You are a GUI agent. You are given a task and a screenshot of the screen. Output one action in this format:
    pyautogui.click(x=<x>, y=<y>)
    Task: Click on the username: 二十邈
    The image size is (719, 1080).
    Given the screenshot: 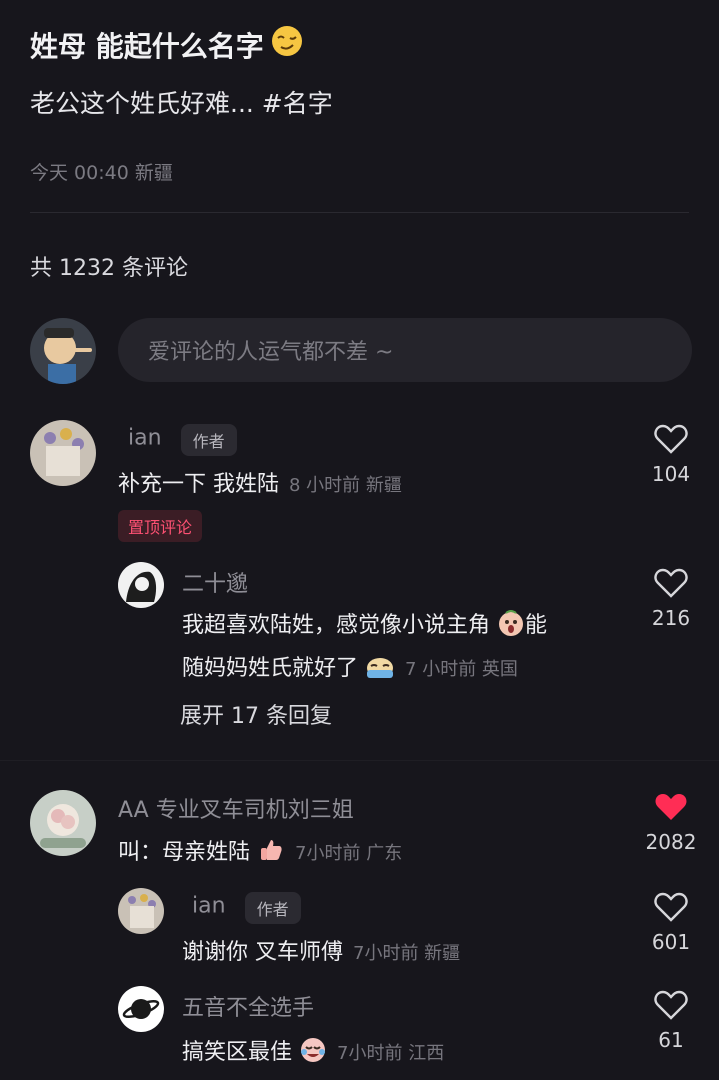 What is the action you would take?
    pyautogui.click(x=215, y=582)
    